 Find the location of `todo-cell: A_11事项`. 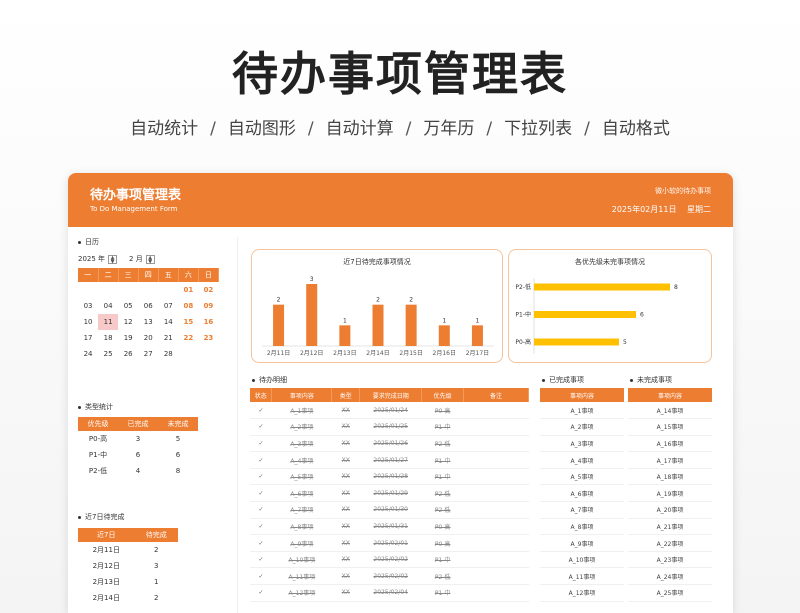

todo-cell: A_11事项 is located at coordinates (301, 576).